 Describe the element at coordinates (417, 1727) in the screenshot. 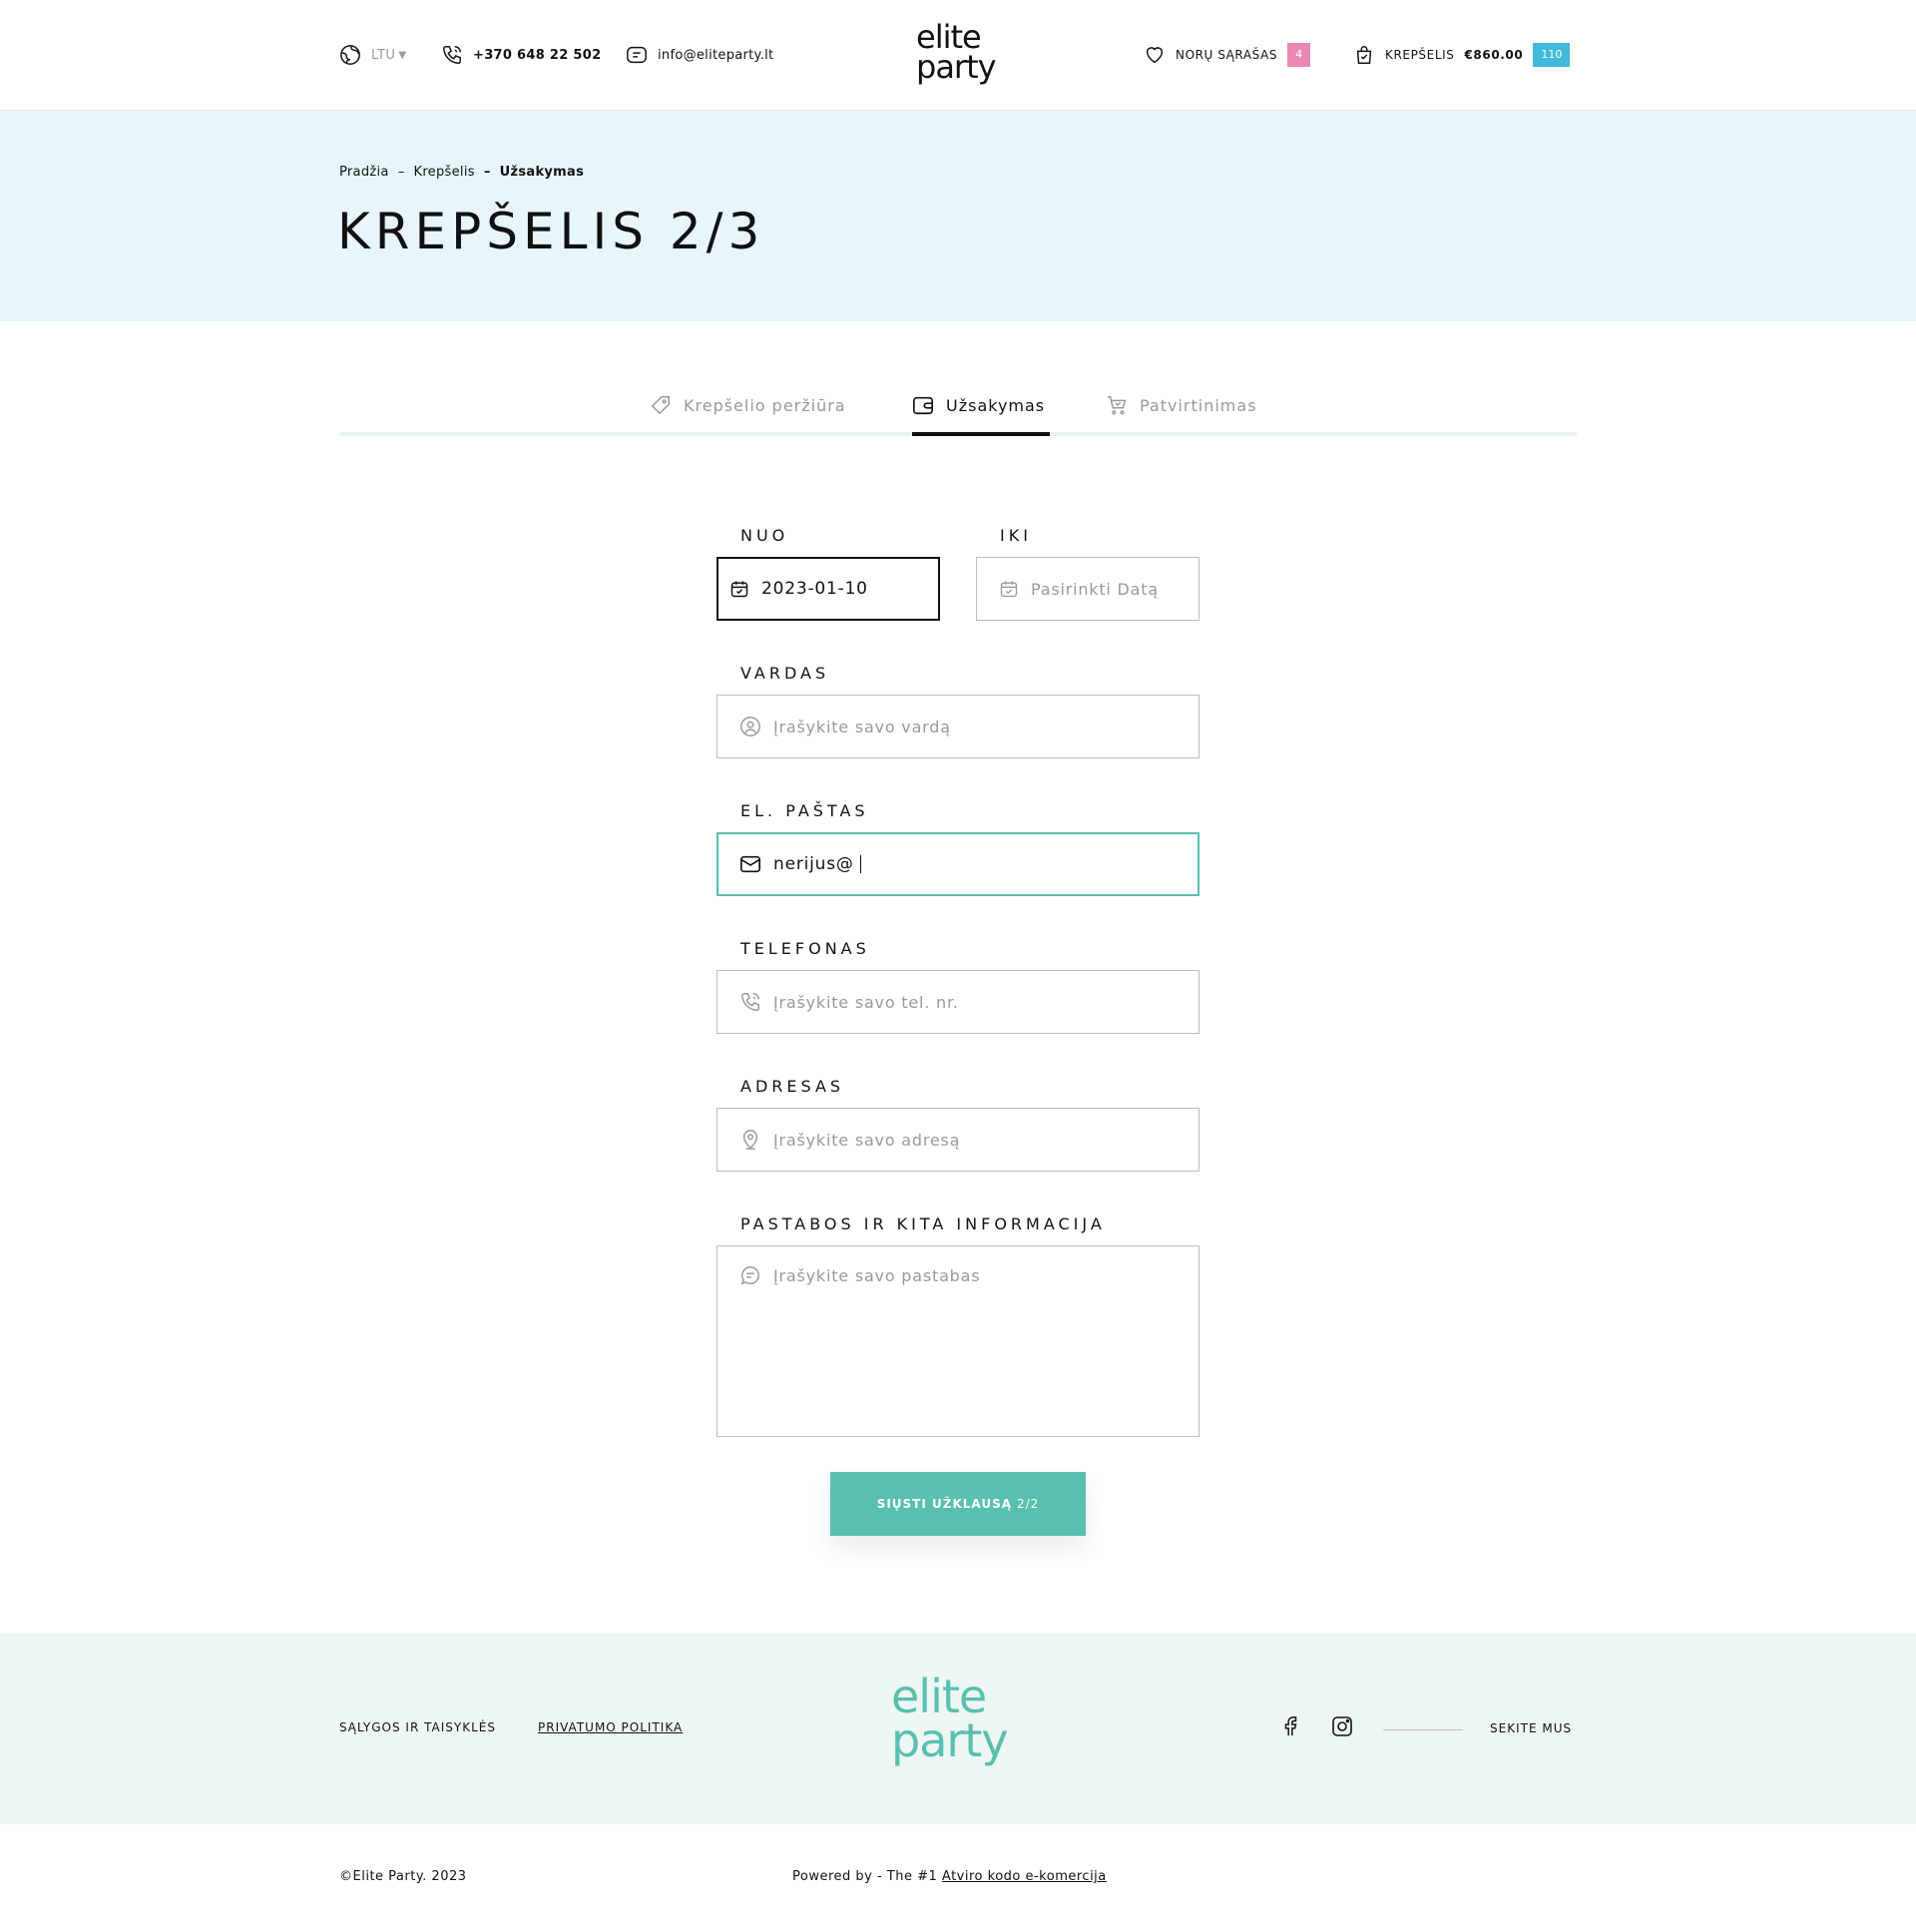

I see `terms-link: SĄLYGOS IR TAISYKLĖS` at that location.